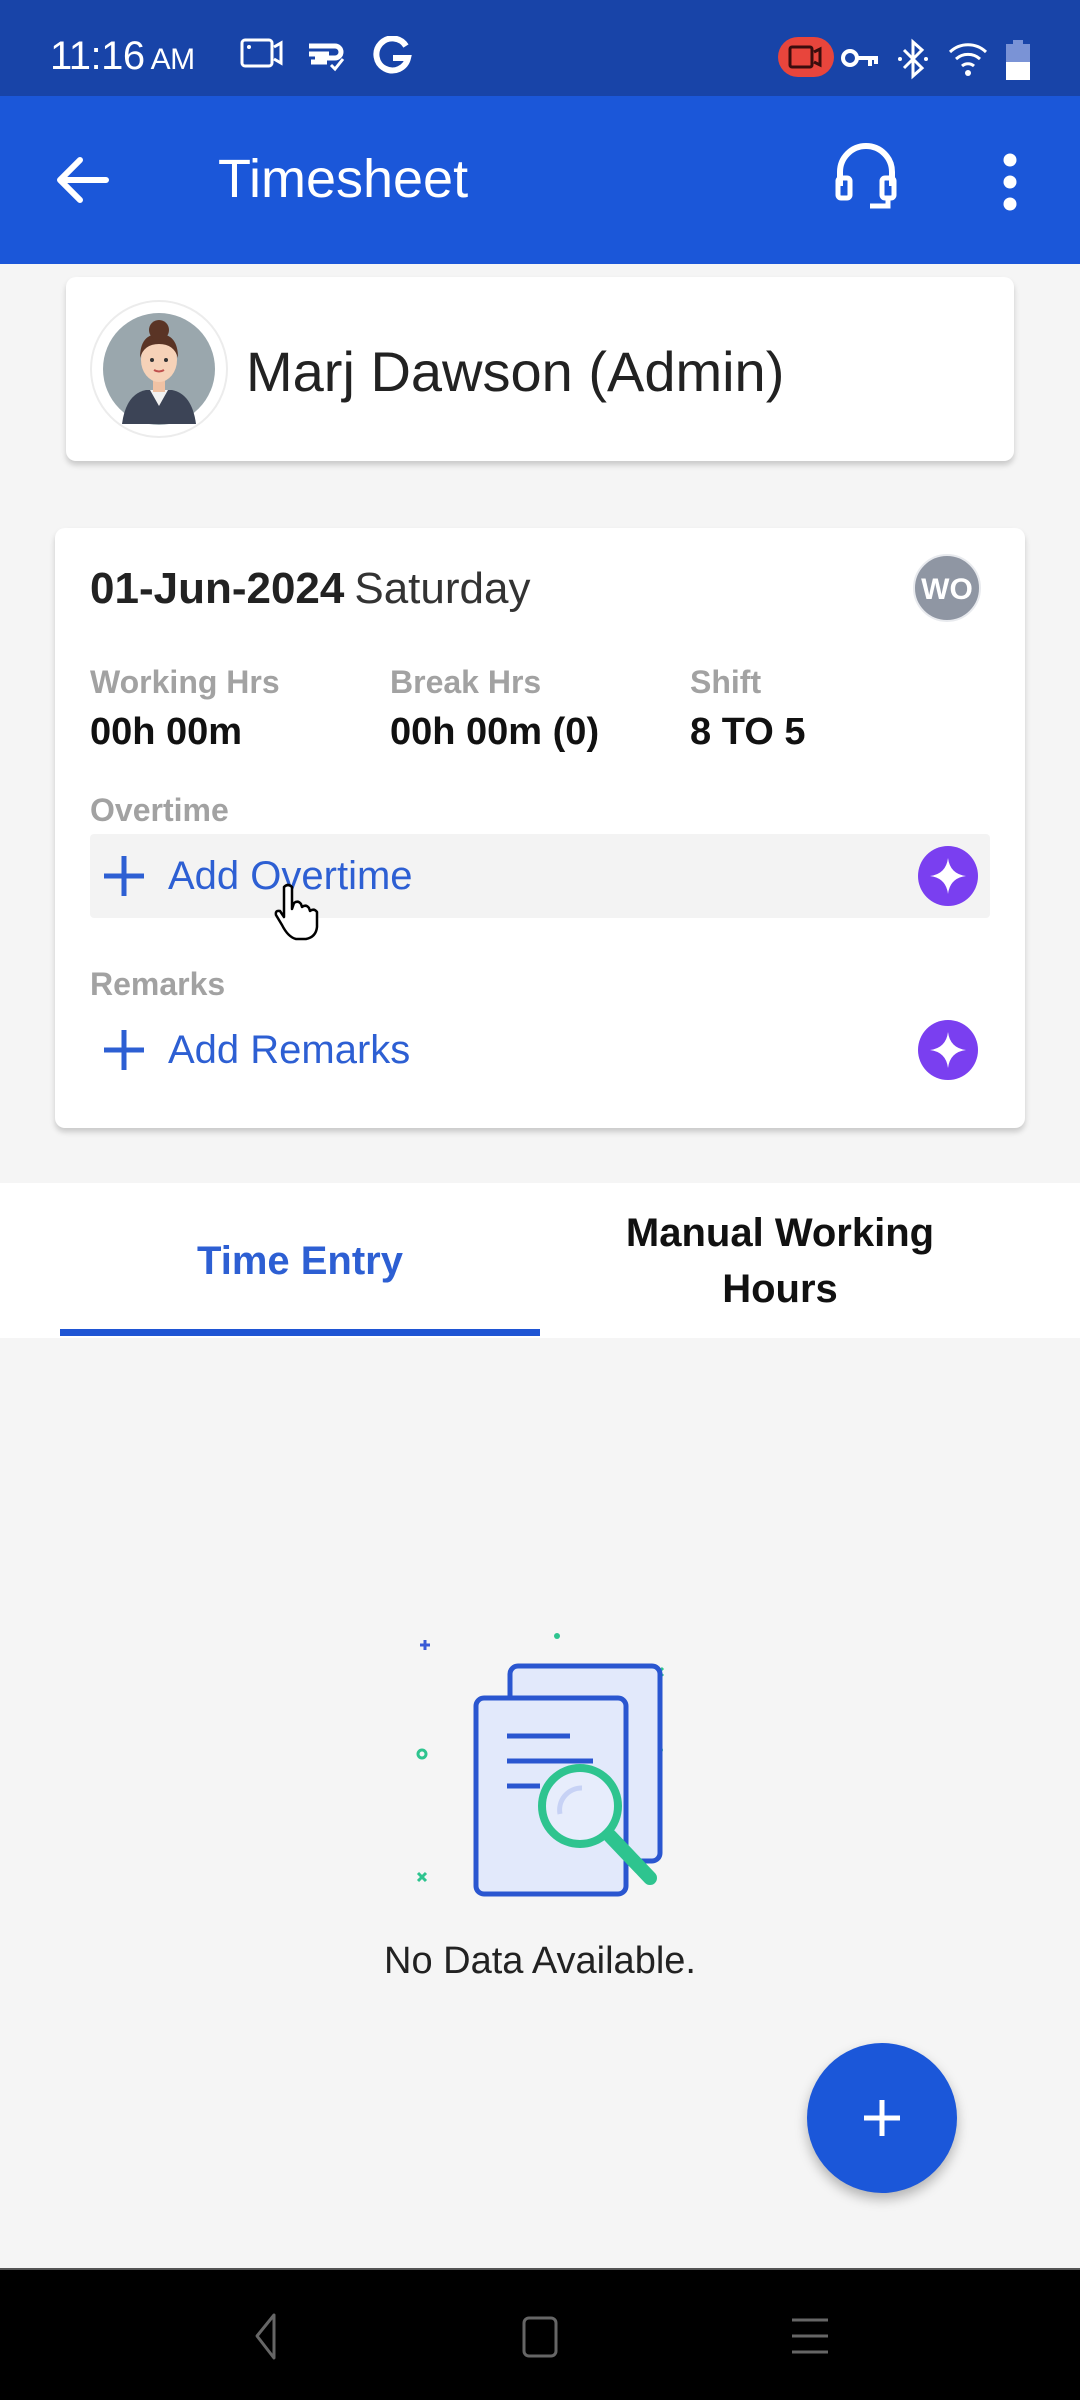 This screenshot has height=2400, width=1080. I want to click on status-time: 11:16 AM, so click(122, 56).